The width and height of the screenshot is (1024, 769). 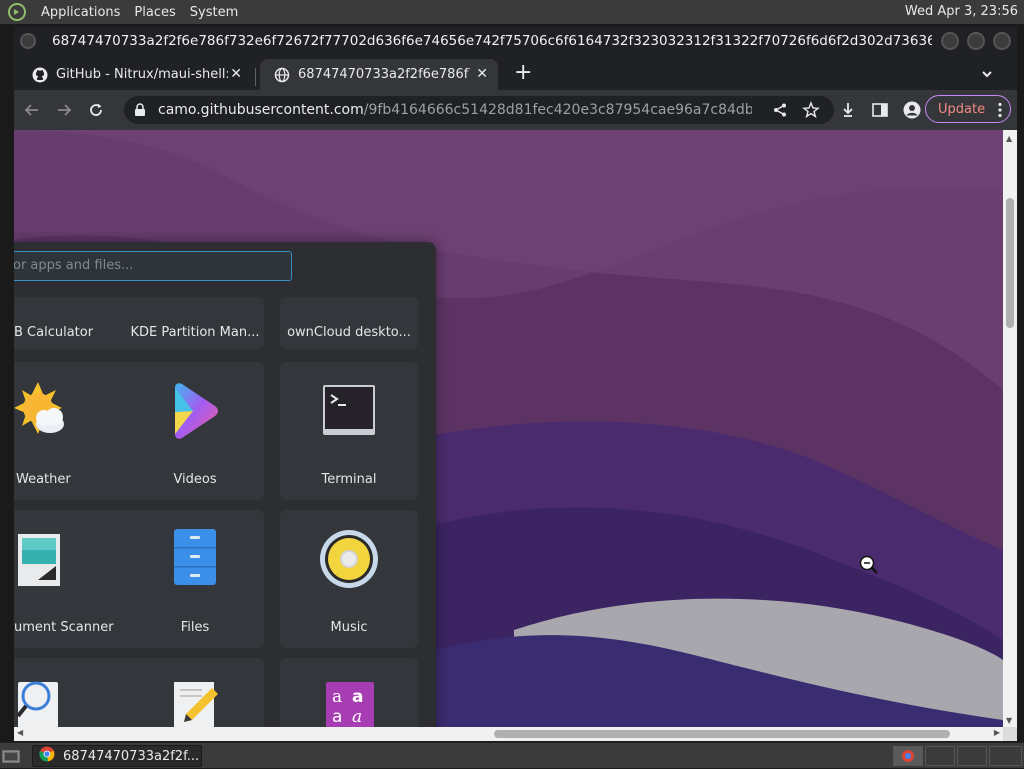 What do you see at coordinates (11, 756) in the screenshot?
I see `show-desktop-icon` at bounding box center [11, 756].